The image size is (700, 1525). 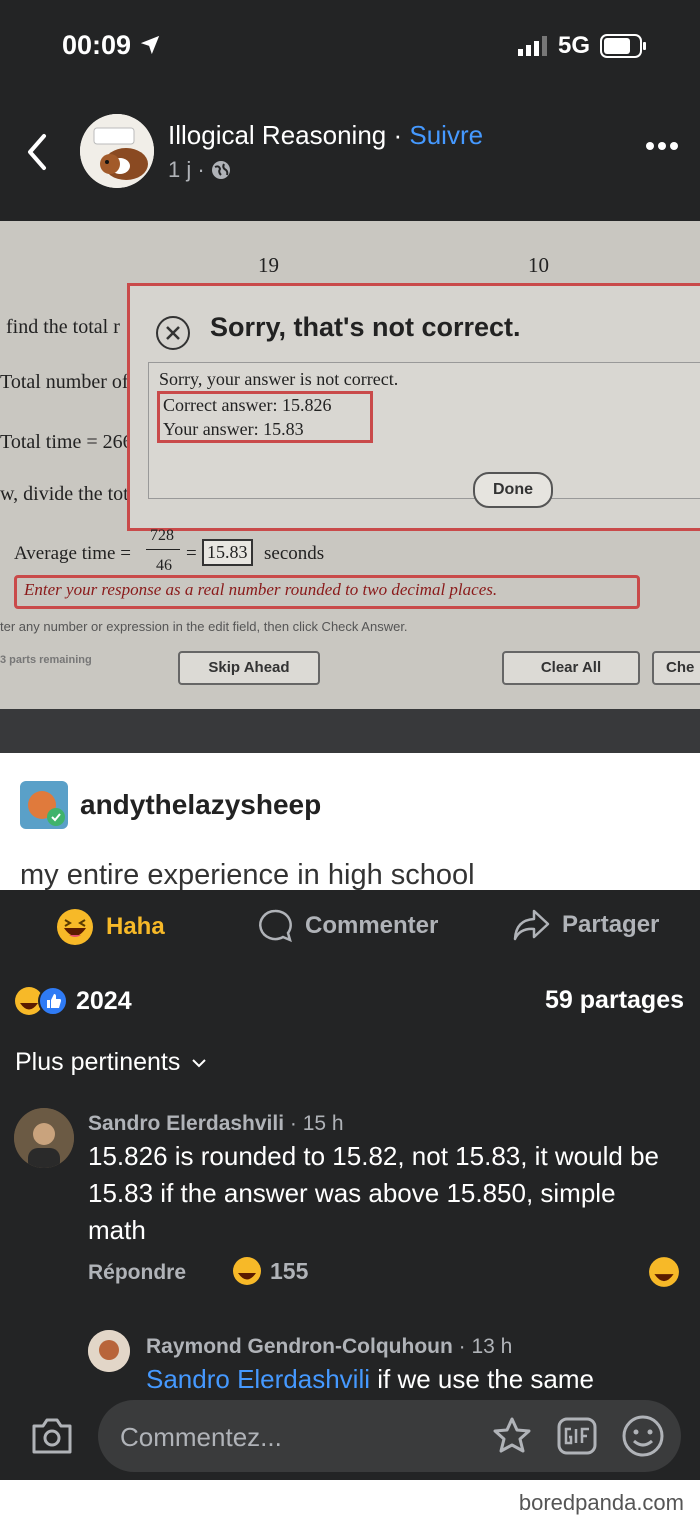 I want to click on share-button: Partager, so click(x=585, y=925).